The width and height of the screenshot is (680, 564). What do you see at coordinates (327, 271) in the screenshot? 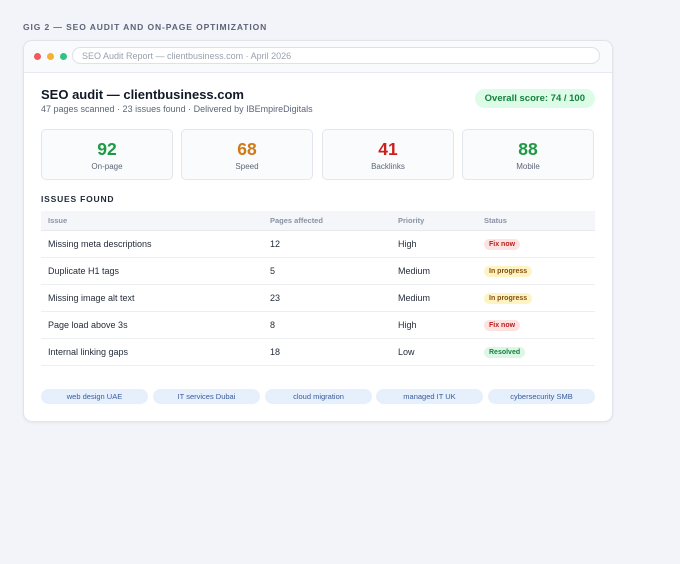
I see `pages-cell: 5` at bounding box center [327, 271].